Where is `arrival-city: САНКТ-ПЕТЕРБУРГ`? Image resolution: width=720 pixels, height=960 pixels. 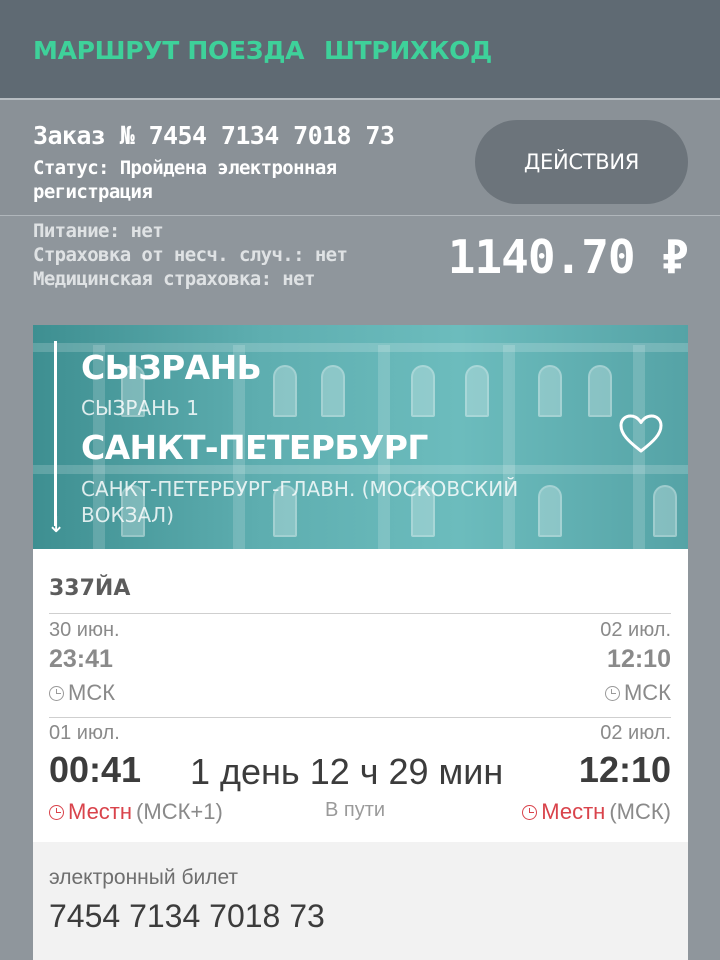 arrival-city: САНКТ-ПЕТЕРБУРГ is located at coordinates (254, 447).